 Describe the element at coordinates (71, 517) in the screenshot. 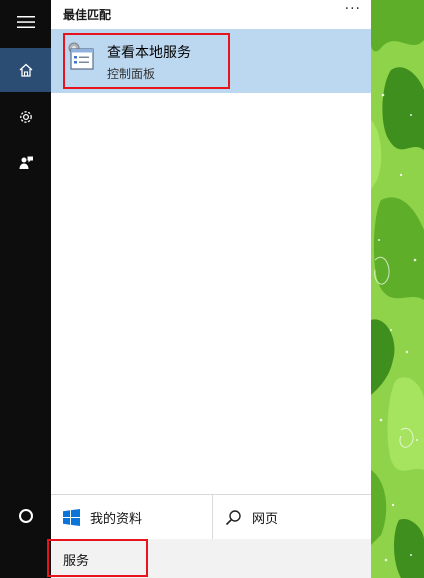

I see `windows-logo-icon` at that location.